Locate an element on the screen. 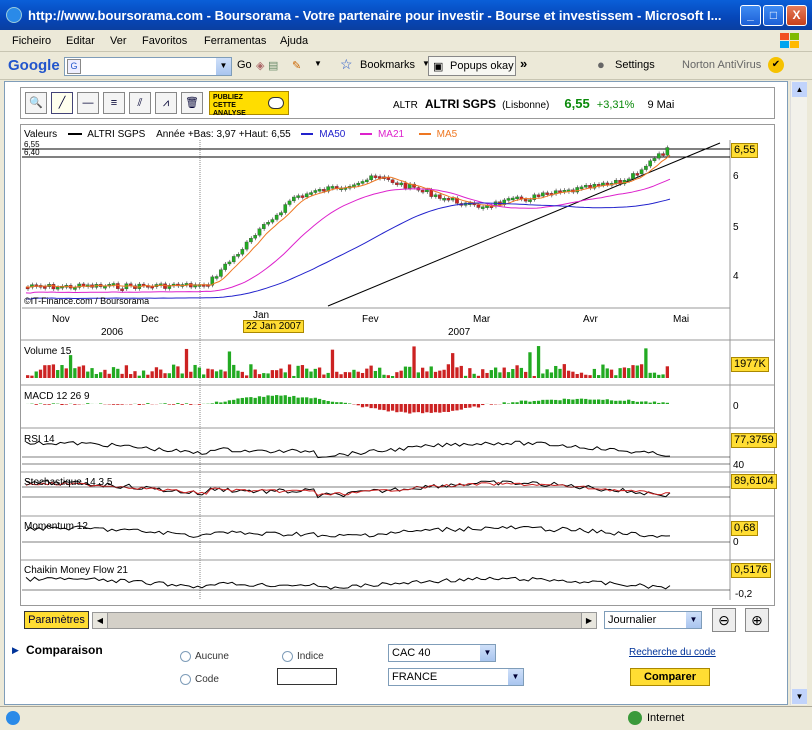  momentum-line is located at coordinates (348, 531).